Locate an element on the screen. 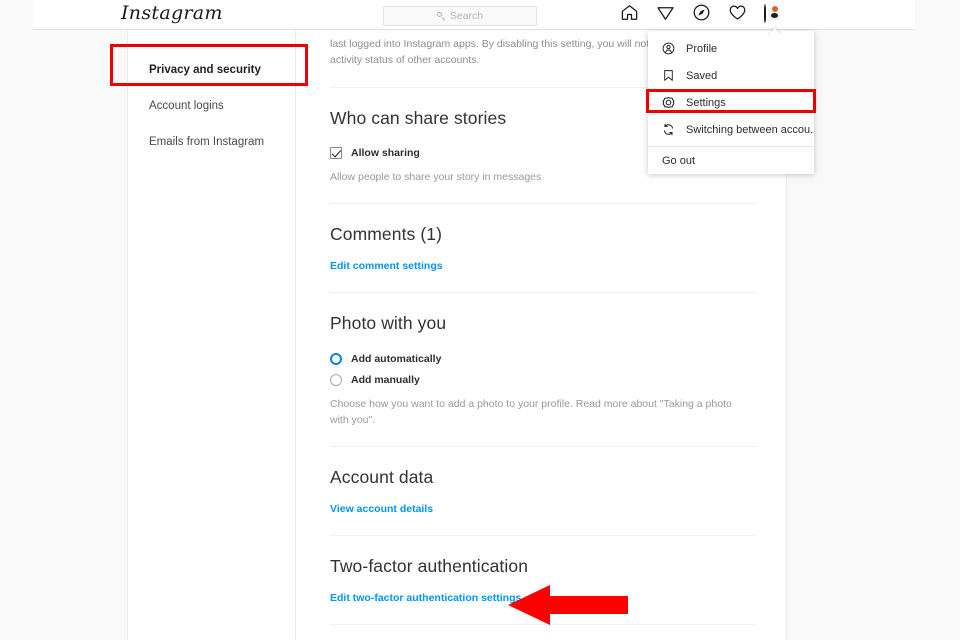 The width and height of the screenshot is (960, 640). search-placeholder: Search is located at coordinates (466, 15).